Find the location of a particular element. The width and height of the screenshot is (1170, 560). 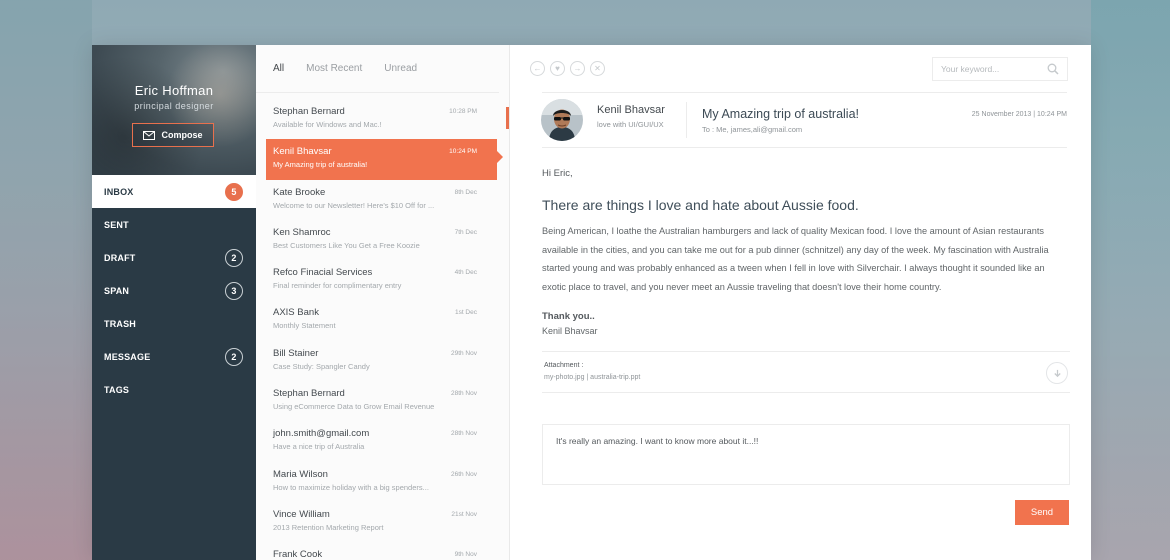

nav-label: SENT is located at coordinates (116, 224).